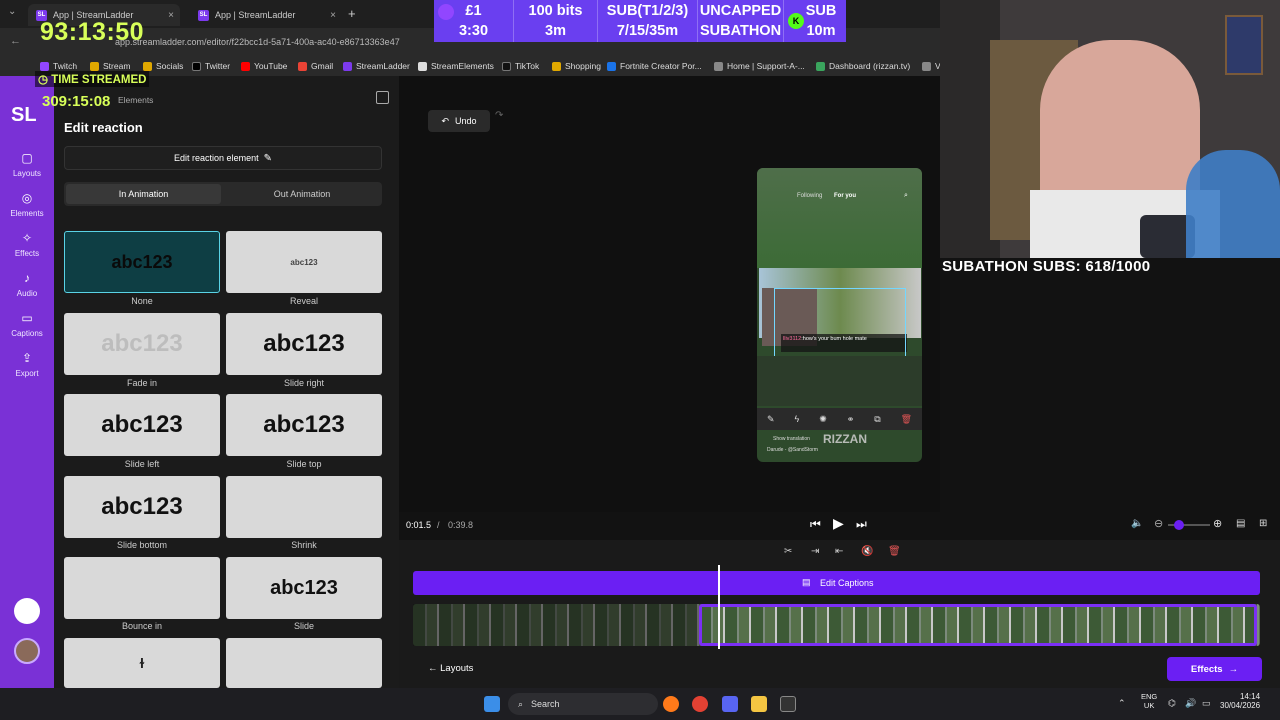 The image size is (1280, 720). What do you see at coordinates (304, 344) in the screenshot?
I see `animation-card-slide-right: abc123` at bounding box center [304, 344].